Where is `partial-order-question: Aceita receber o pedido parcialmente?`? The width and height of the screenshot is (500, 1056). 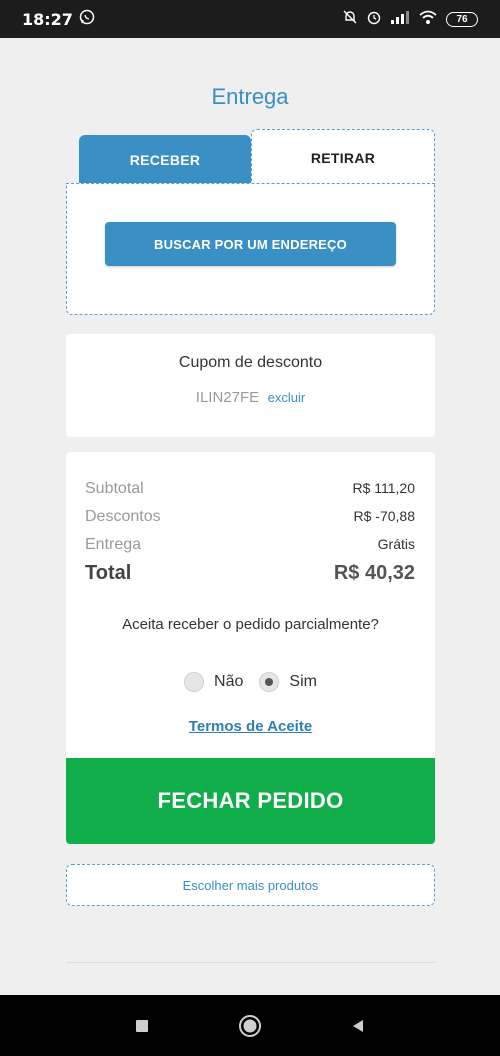
partial-order-question: Aceita receber o pedido parcialmente? is located at coordinates (250, 624).